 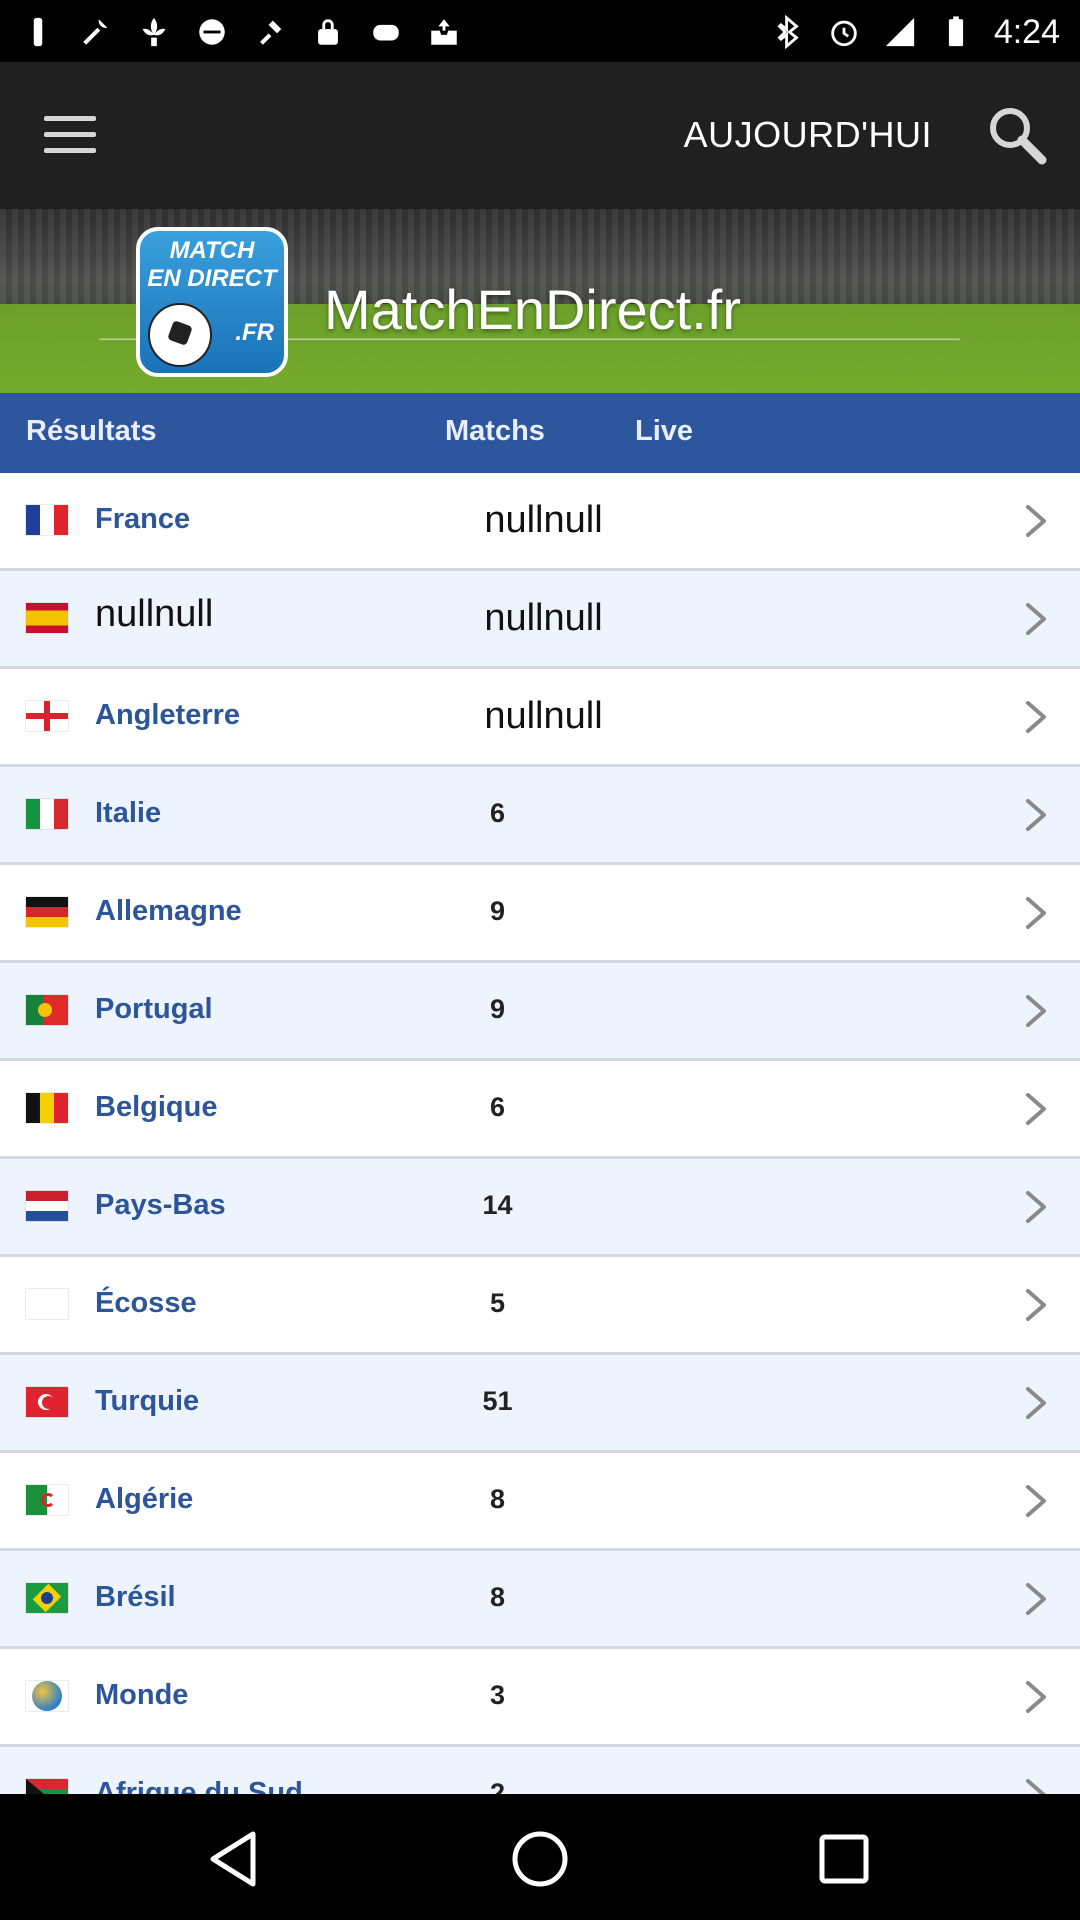 I want to click on soccer-ball-icon, so click(x=180, y=335).